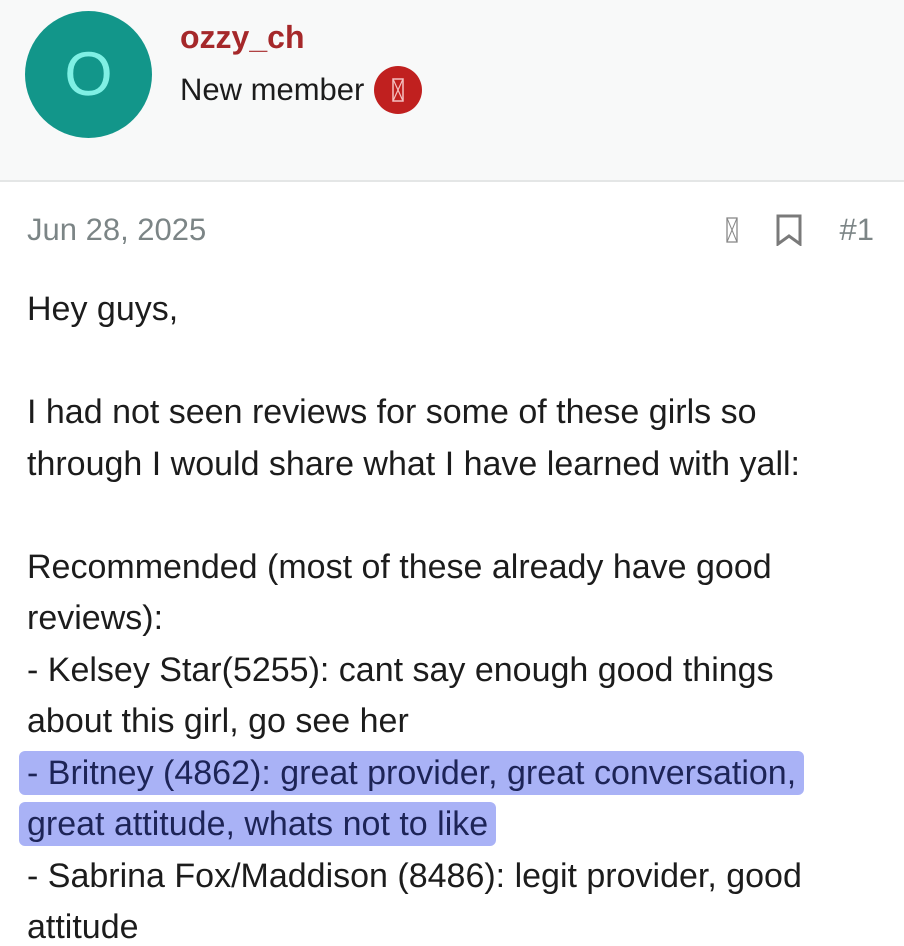  What do you see at coordinates (301, 37) in the screenshot?
I see `username: ozzy_ch` at bounding box center [301, 37].